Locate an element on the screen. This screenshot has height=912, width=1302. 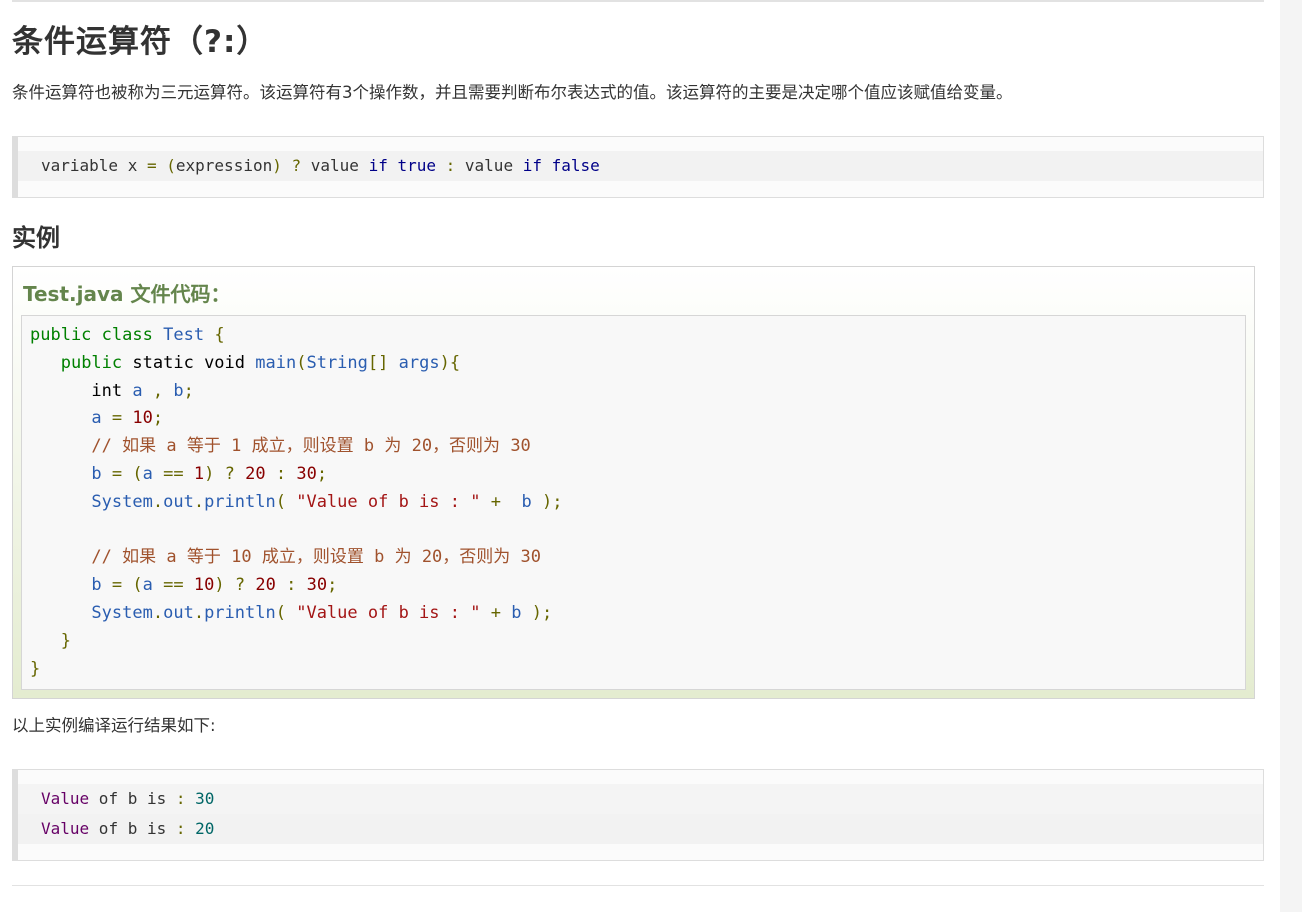
syntax-token: false is located at coordinates (575, 165).